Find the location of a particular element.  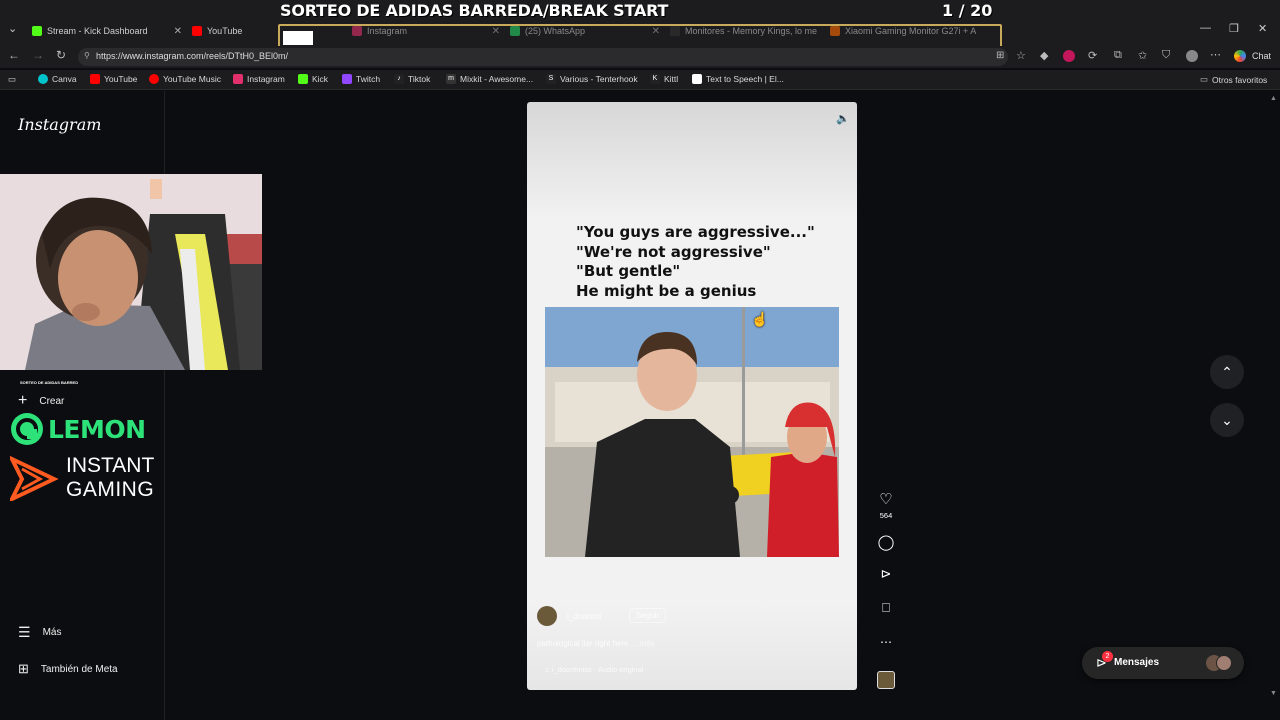

install-app-icon: ⊞ is located at coordinates (1000, 55).